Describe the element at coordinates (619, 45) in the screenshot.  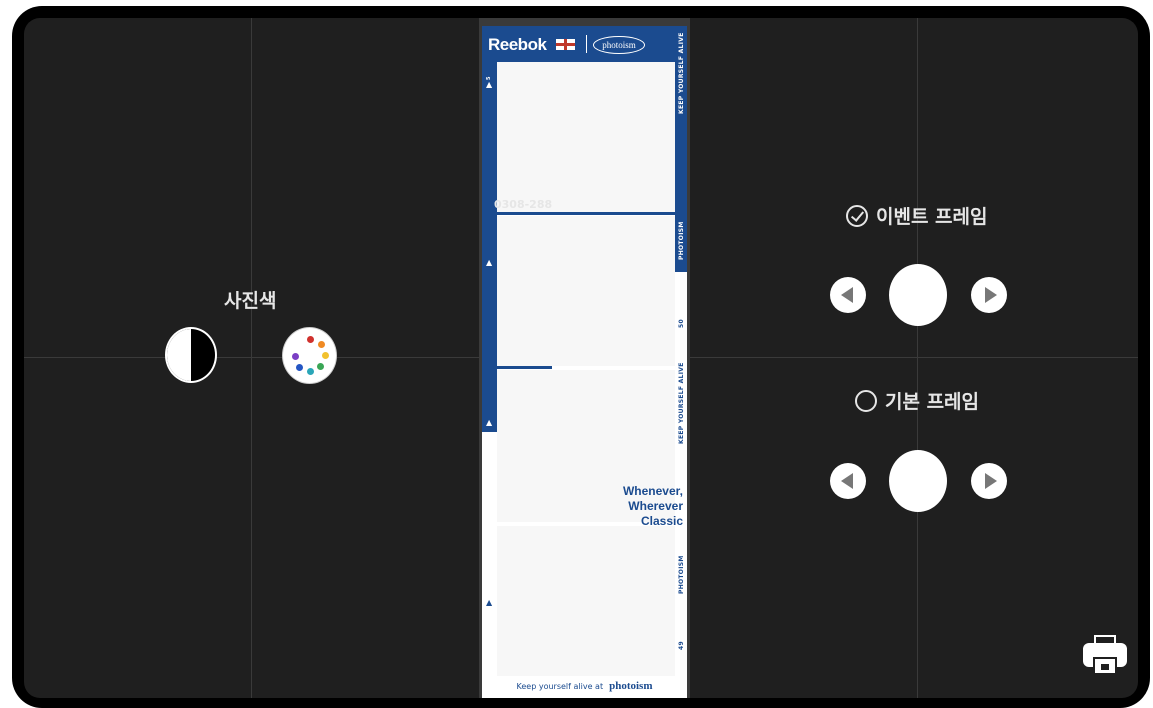
I see `photoism-logo: photoism` at that location.